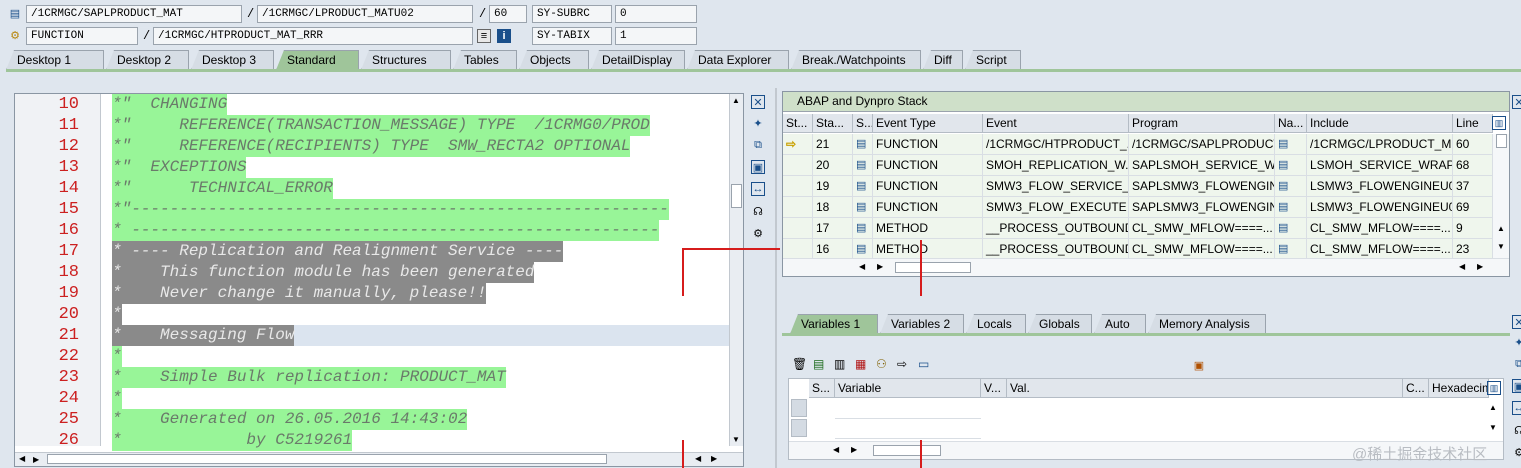 The height and width of the screenshot is (468, 1521). Describe the element at coordinates (379, 459) in the screenshot. I see `editor-horizontal-scrollbar: ◀ ▶ ◀ ▶` at that location.